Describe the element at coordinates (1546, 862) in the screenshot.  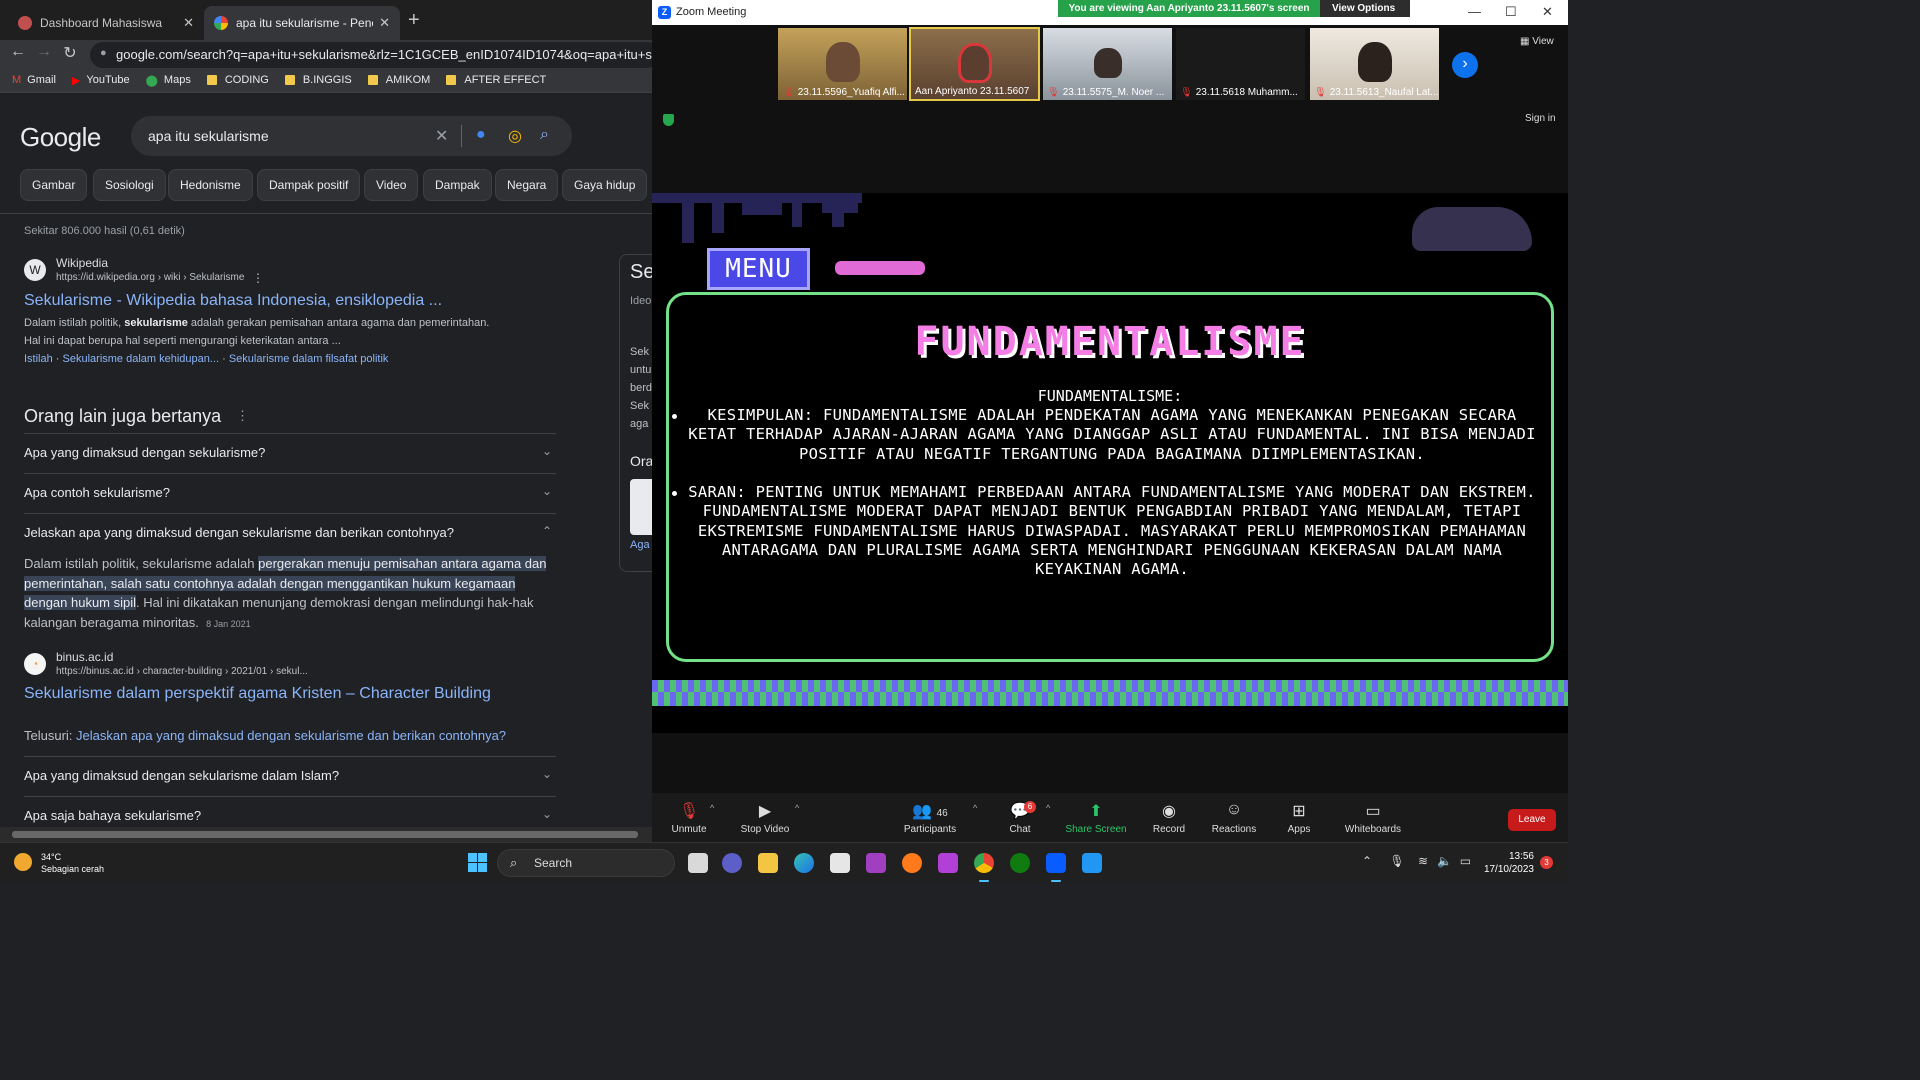
I see `notification-badge: 3` at that location.